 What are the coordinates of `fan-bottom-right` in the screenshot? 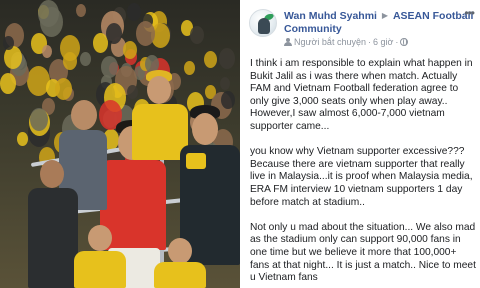 It's located at (180, 263).